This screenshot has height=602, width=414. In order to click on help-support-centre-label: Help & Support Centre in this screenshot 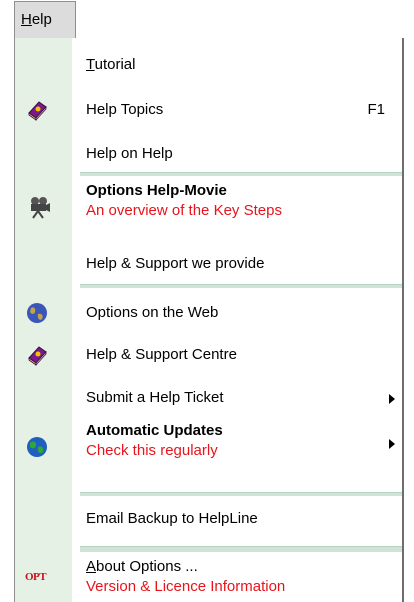, I will do `click(161, 354)`.